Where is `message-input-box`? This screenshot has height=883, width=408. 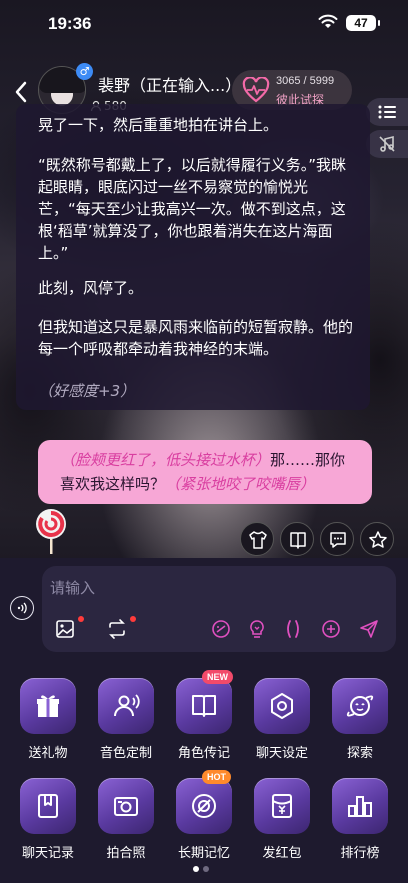 message-input-box is located at coordinates (219, 609).